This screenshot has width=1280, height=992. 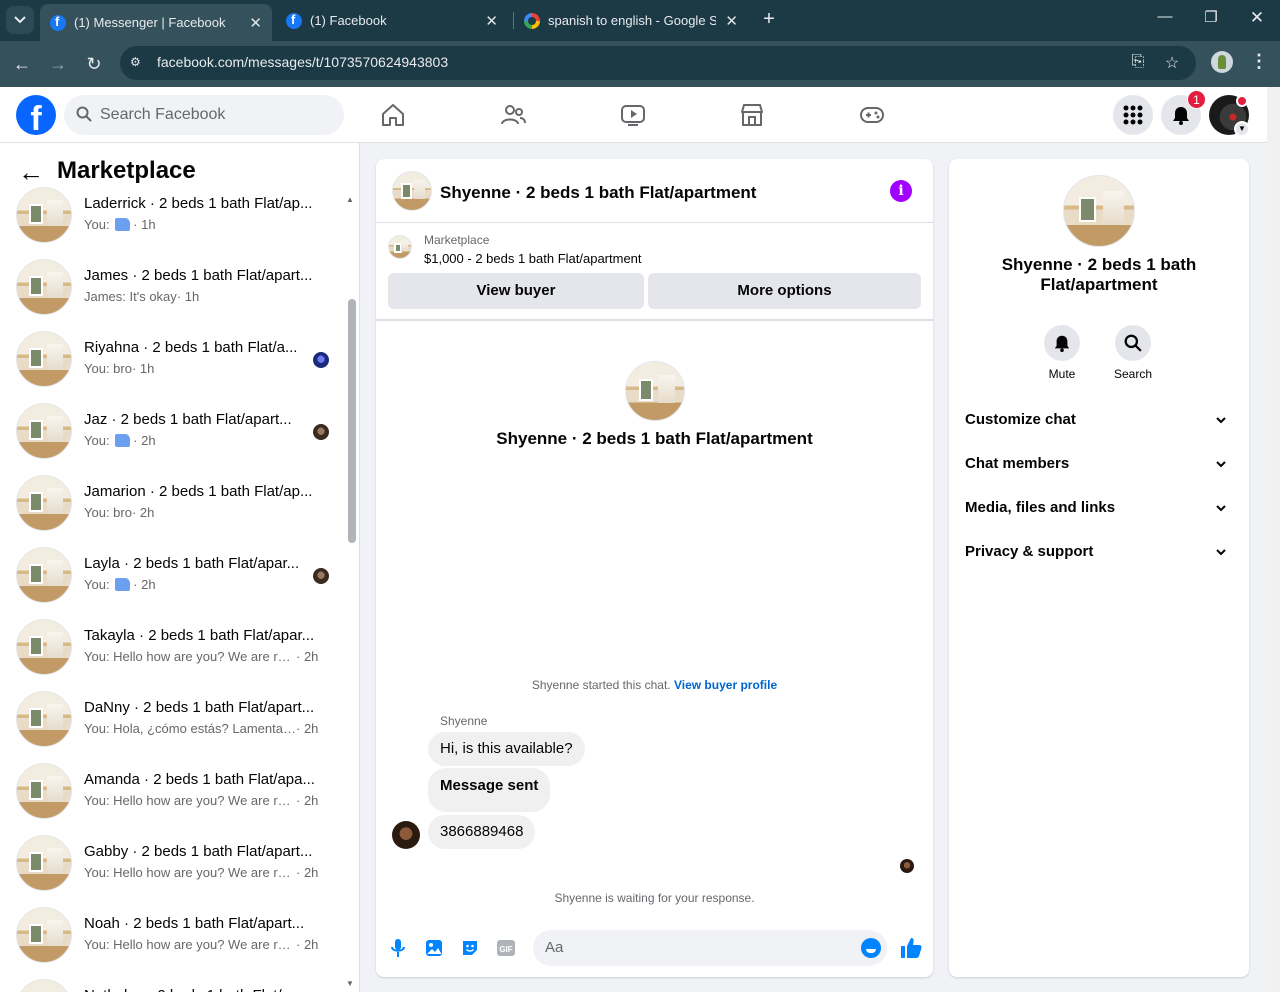 What do you see at coordinates (1099, 464) in the screenshot?
I see `chat-members-row: Chat members` at bounding box center [1099, 464].